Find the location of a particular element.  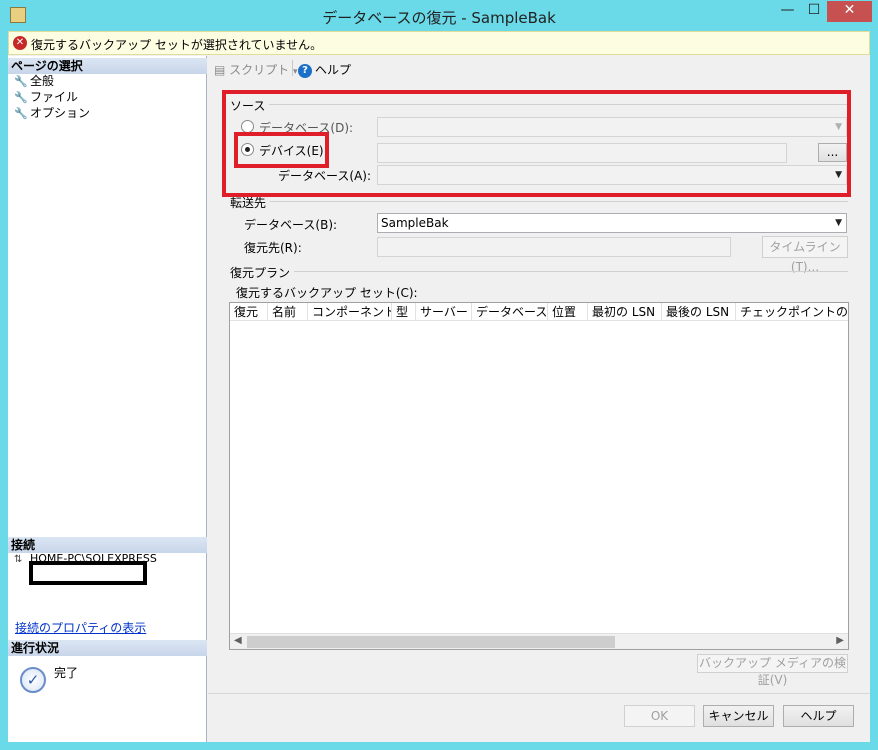

script-icon: ▤ is located at coordinates (220, 70).